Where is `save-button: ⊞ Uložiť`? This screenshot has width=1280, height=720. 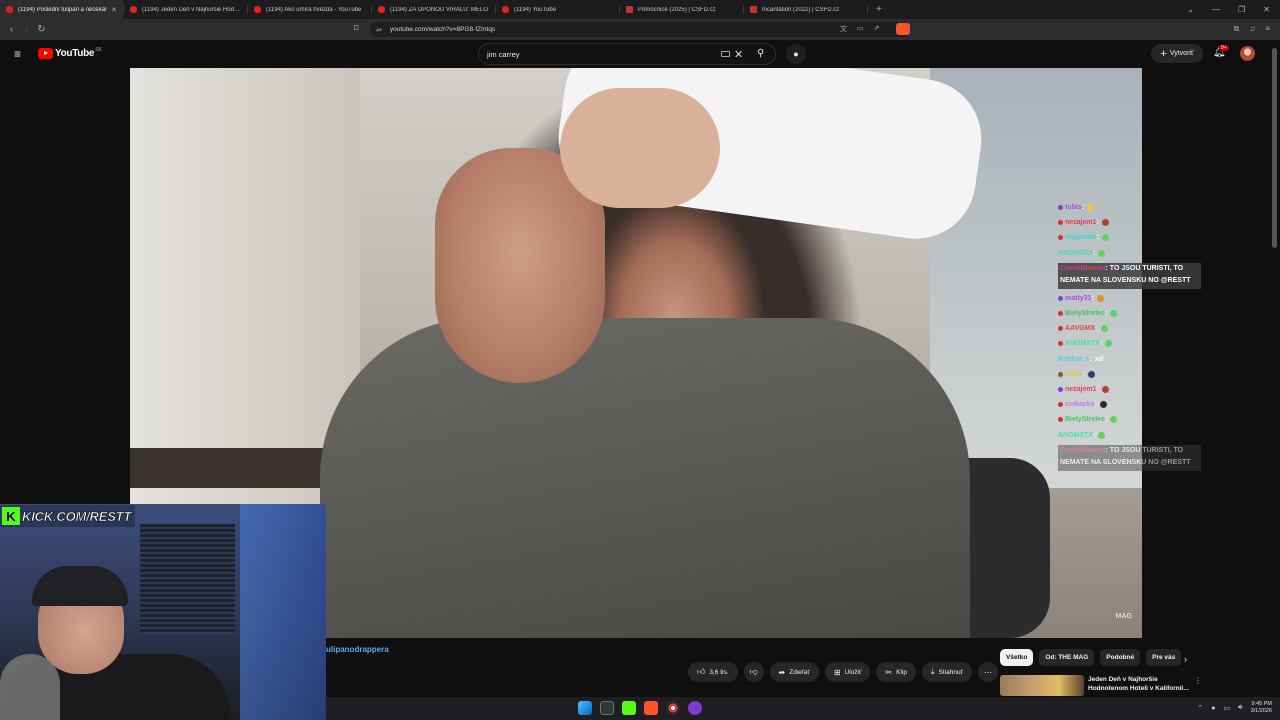 save-button: ⊞ Uložiť is located at coordinates (847, 672).